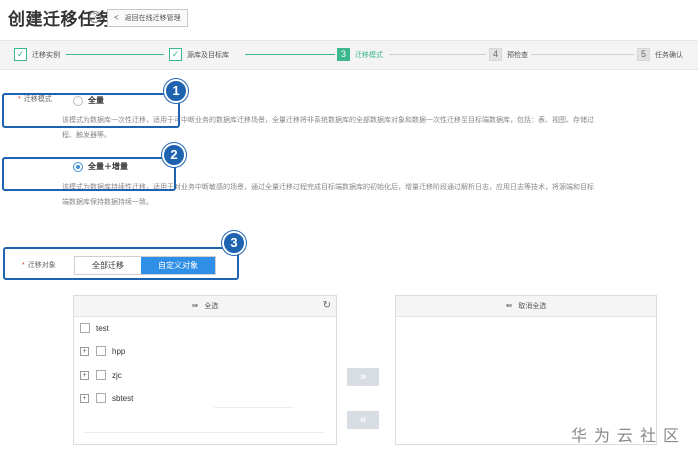  I want to click on step-label: 源库及目标库, so click(208, 55).